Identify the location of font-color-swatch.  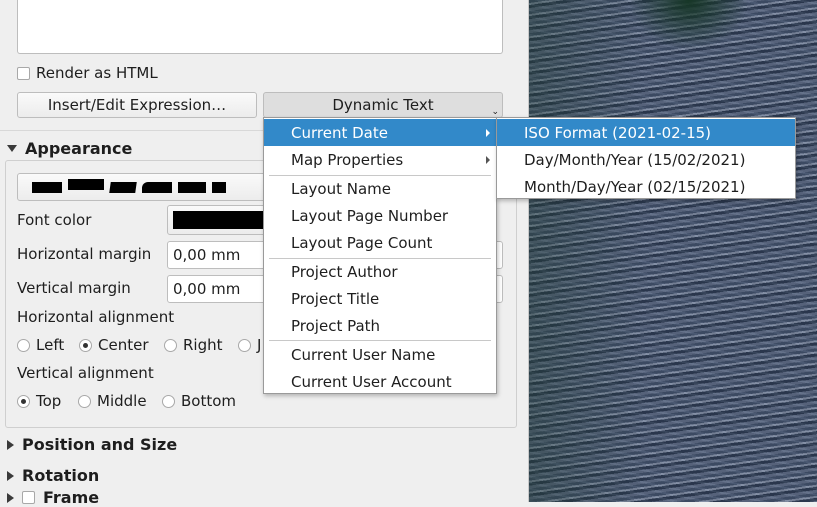
(223, 220).